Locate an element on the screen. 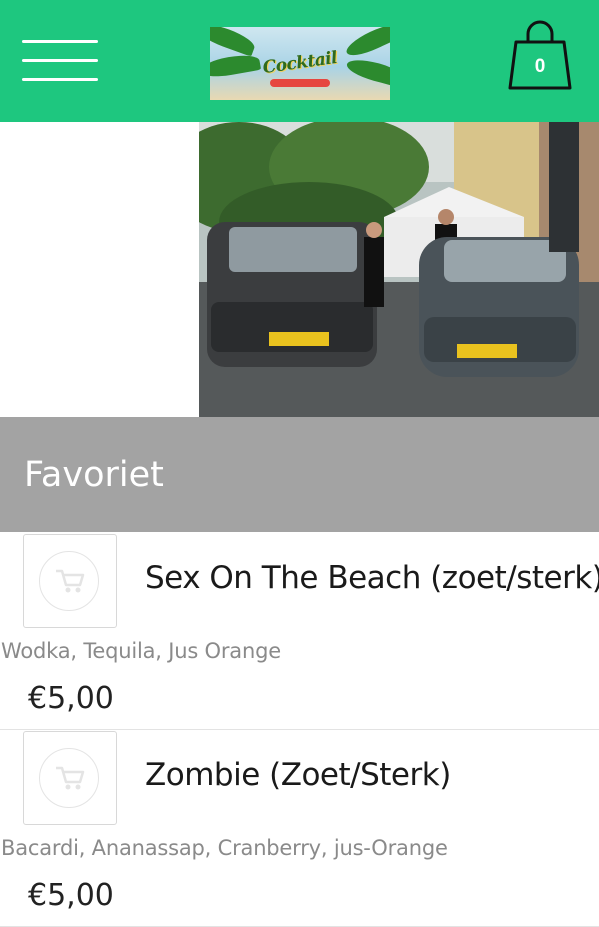 The width and height of the screenshot is (599, 927). logo-text: Cocktail is located at coordinates (300, 63).